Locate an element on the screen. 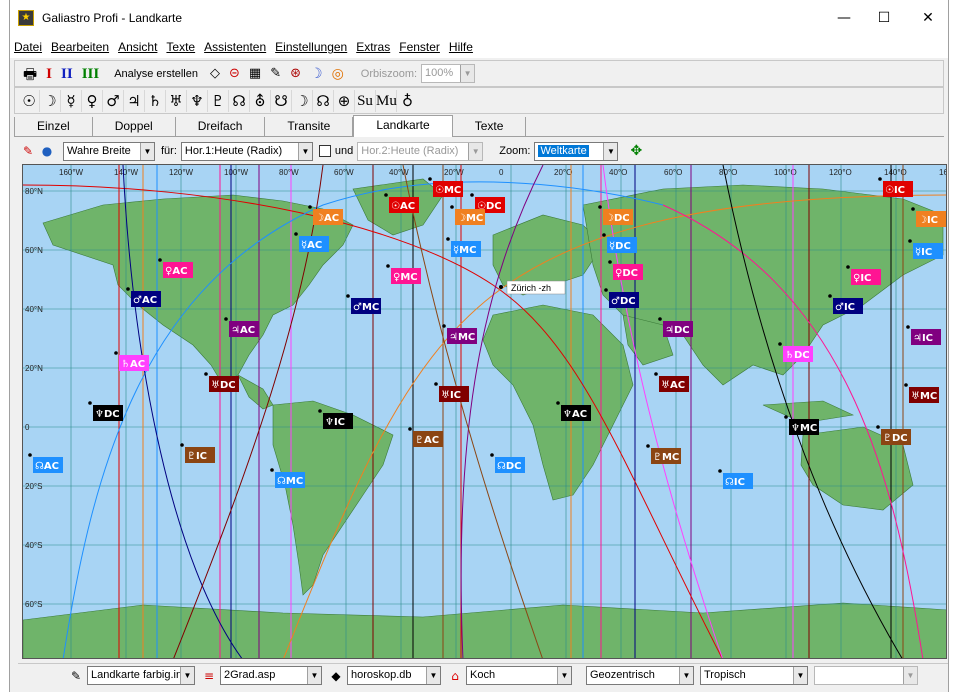 The width and height of the screenshot is (958, 692). planet-line-marker: ♂MC is located at coordinates (363, 304).